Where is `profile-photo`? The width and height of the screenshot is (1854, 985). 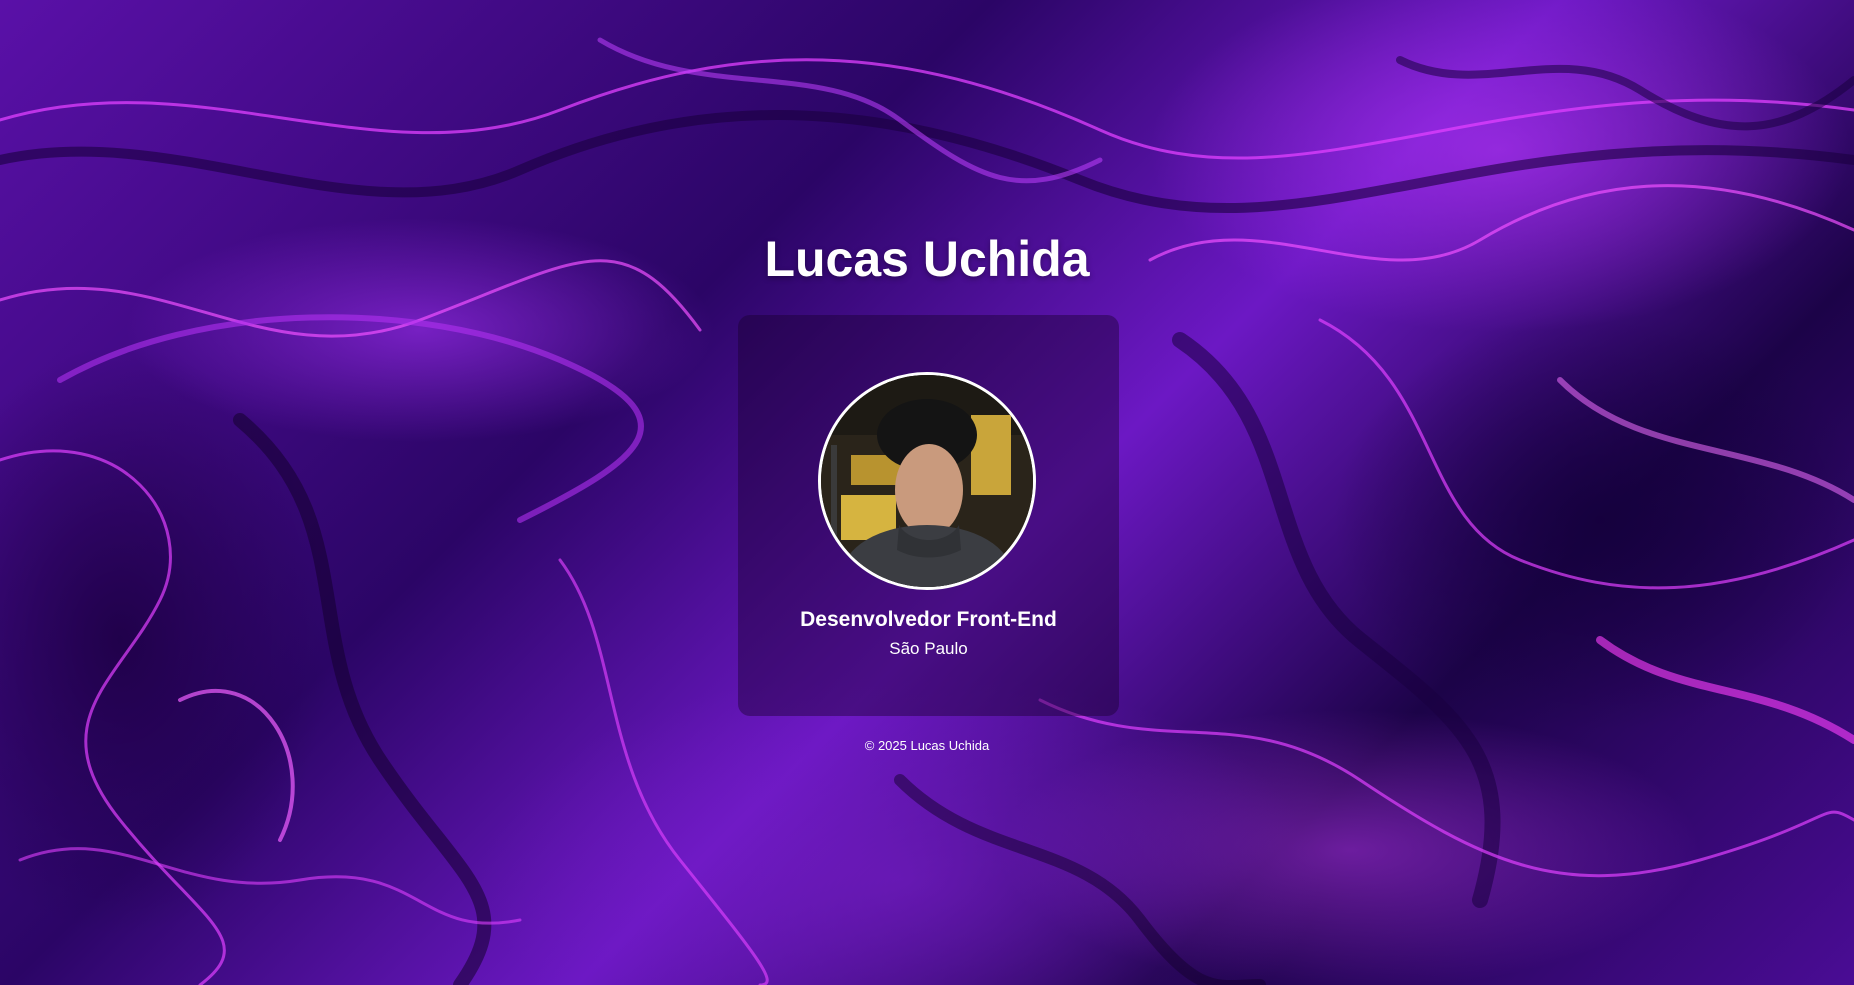
profile-photo is located at coordinates (927, 481).